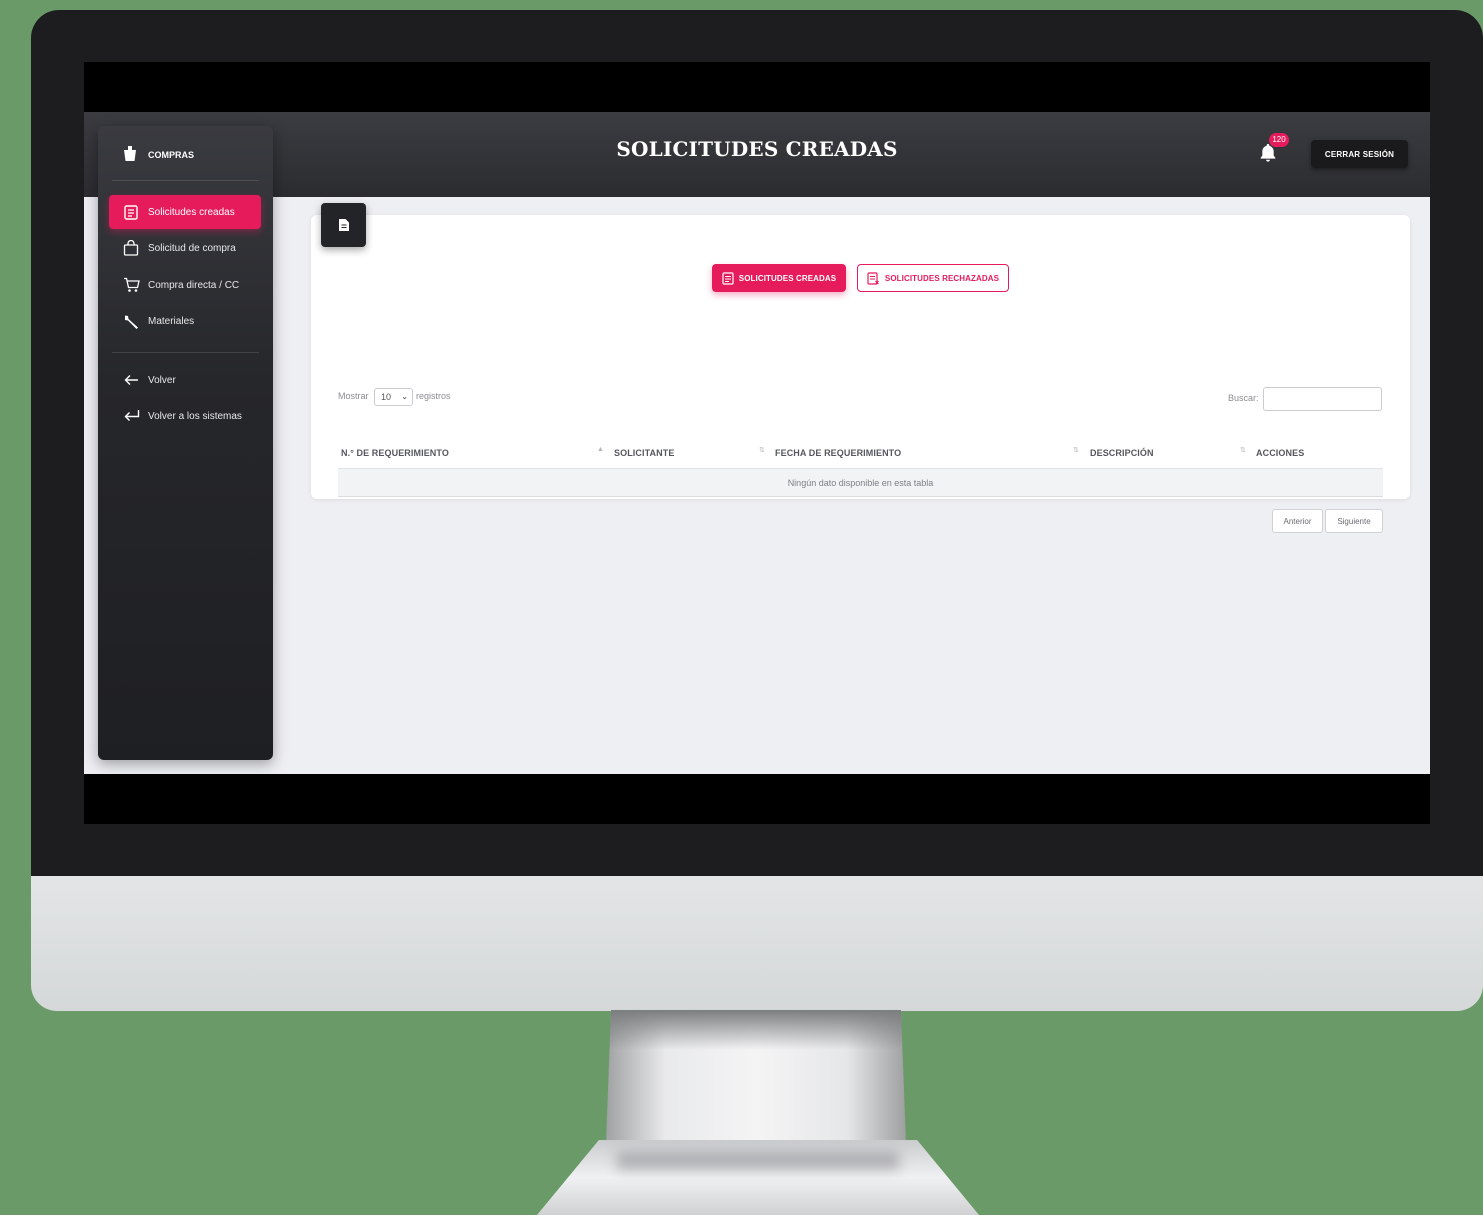  I want to click on notification-badge: 120, so click(1279, 140).